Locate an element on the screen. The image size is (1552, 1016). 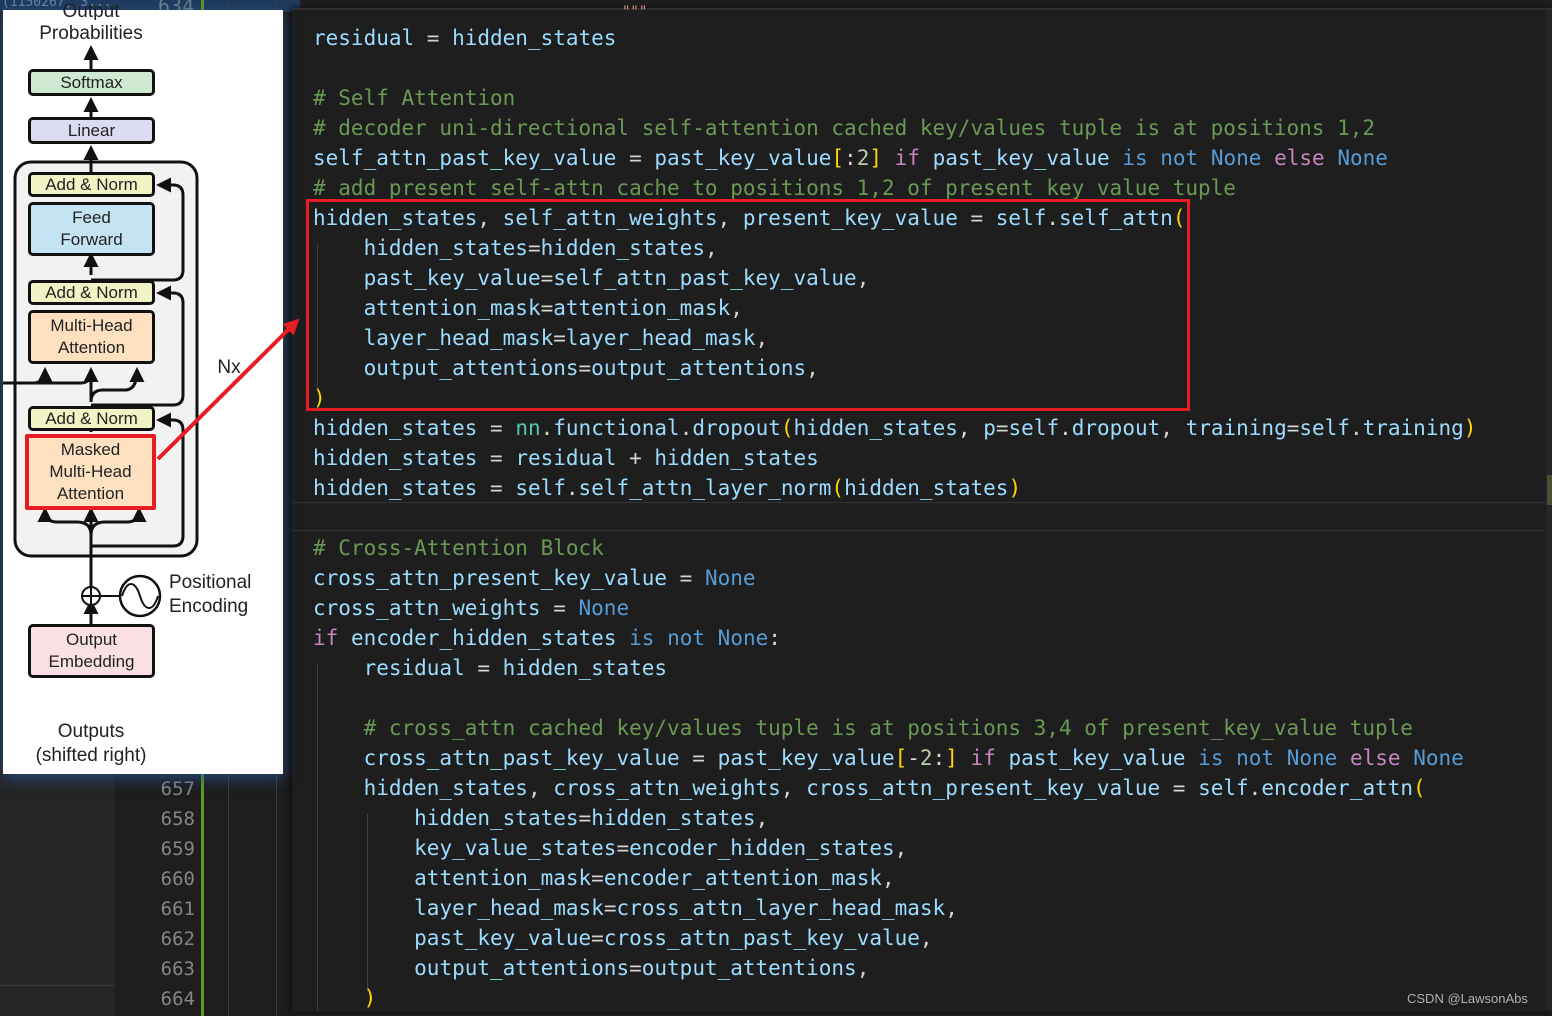
code-token: nn is located at coordinates (528, 428).